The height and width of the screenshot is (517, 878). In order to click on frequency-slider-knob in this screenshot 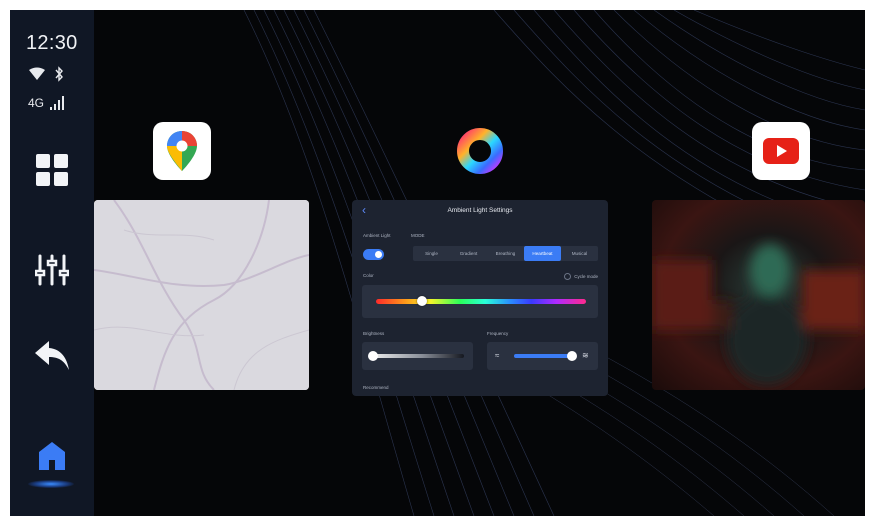, I will do `click(572, 356)`.